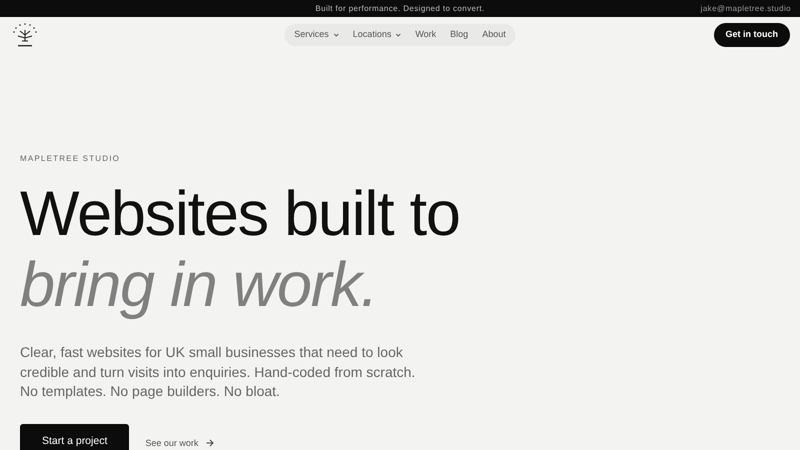  What do you see at coordinates (459, 35) in the screenshot?
I see `nav-link: Blog` at bounding box center [459, 35].